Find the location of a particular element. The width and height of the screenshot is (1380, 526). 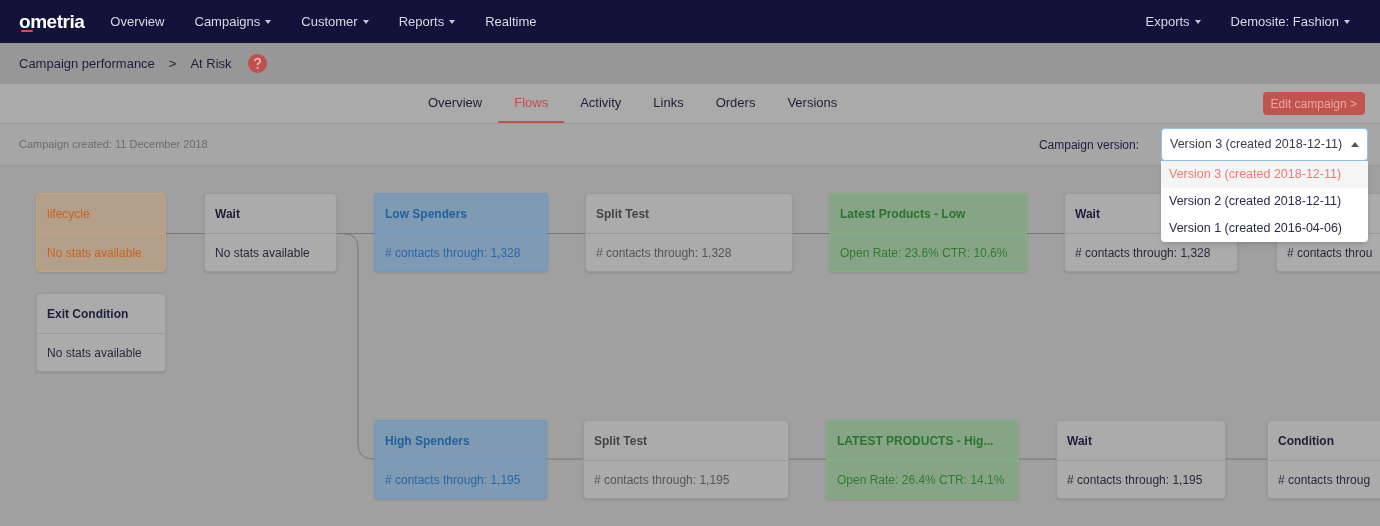

node-stats-text: Open Rate: 23.6% CTR: 10.6% is located at coordinates (924, 253).